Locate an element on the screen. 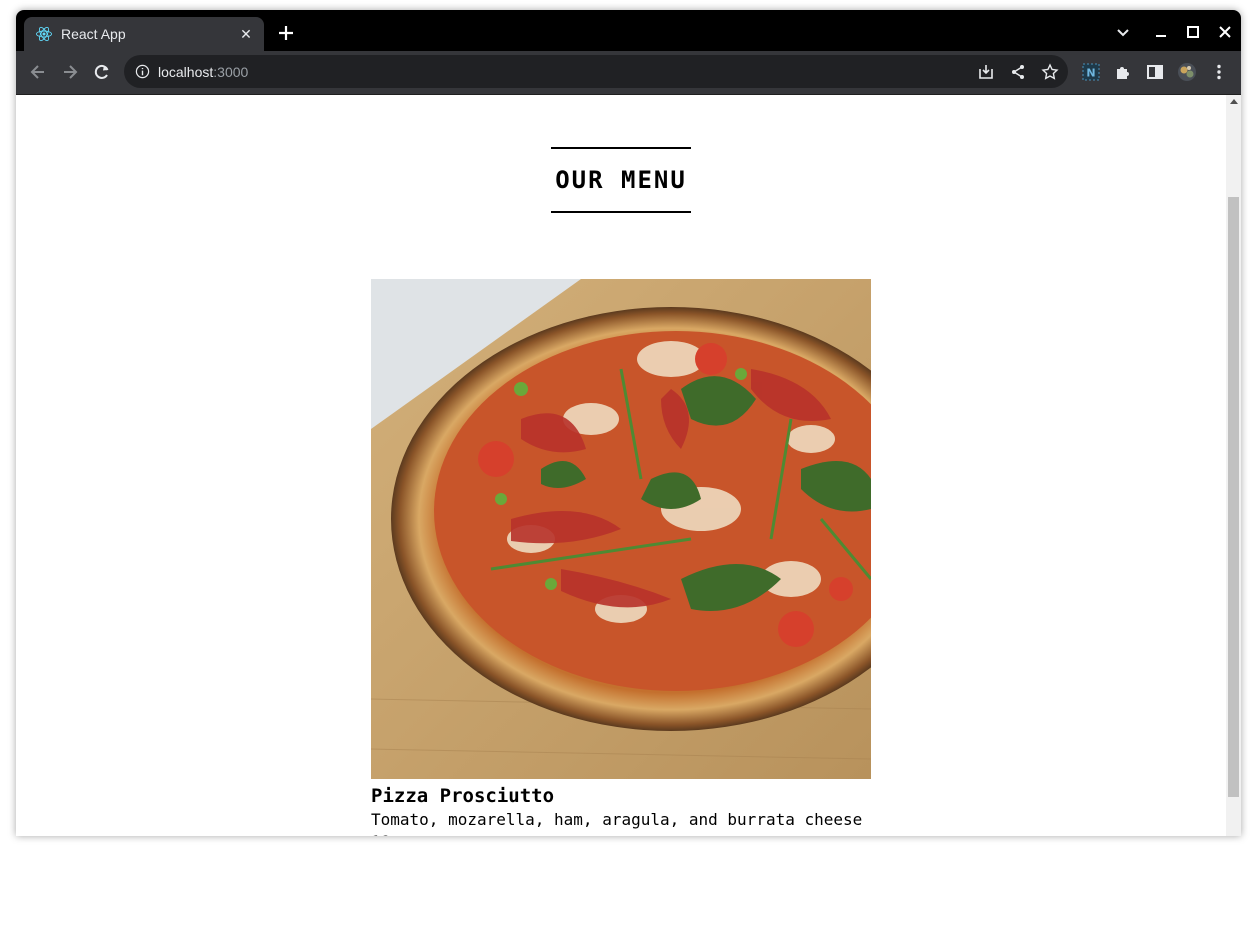 The height and width of the screenshot is (943, 1257). minimize-icon is located at coordinates (1161, 32).